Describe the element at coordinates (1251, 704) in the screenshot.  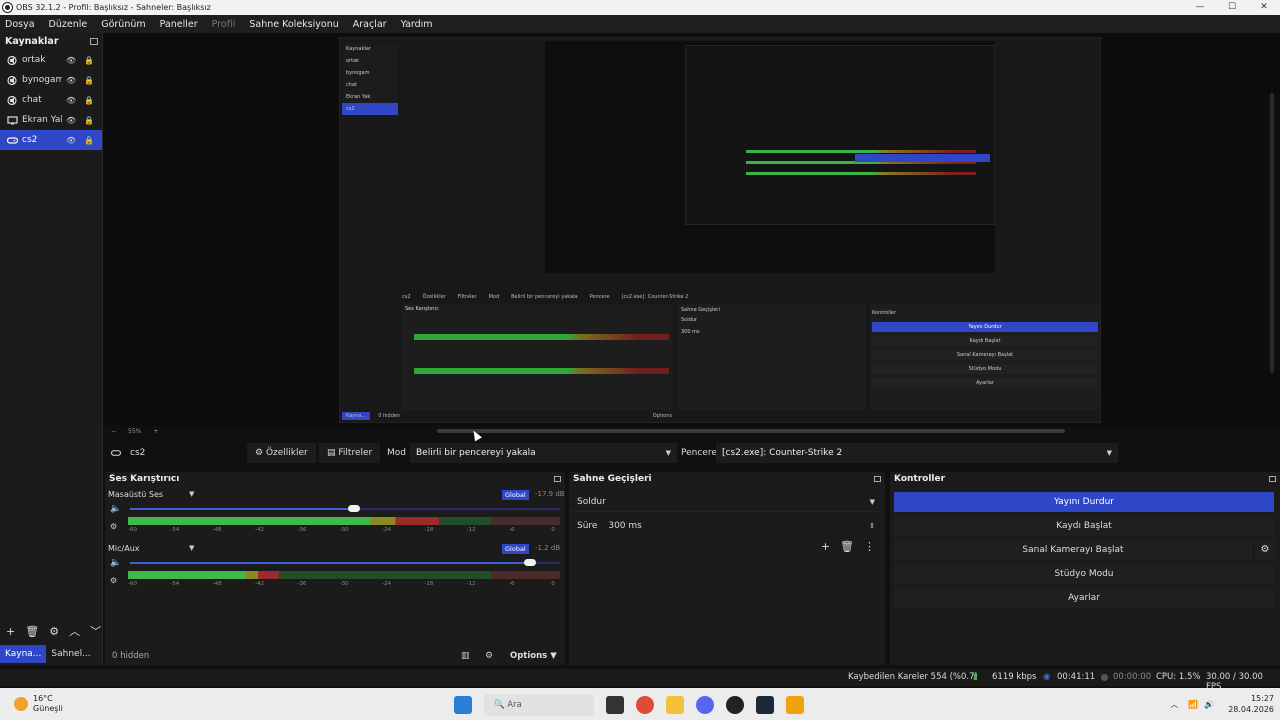
I see `clock: 15:27 28.04.2026` at that location.